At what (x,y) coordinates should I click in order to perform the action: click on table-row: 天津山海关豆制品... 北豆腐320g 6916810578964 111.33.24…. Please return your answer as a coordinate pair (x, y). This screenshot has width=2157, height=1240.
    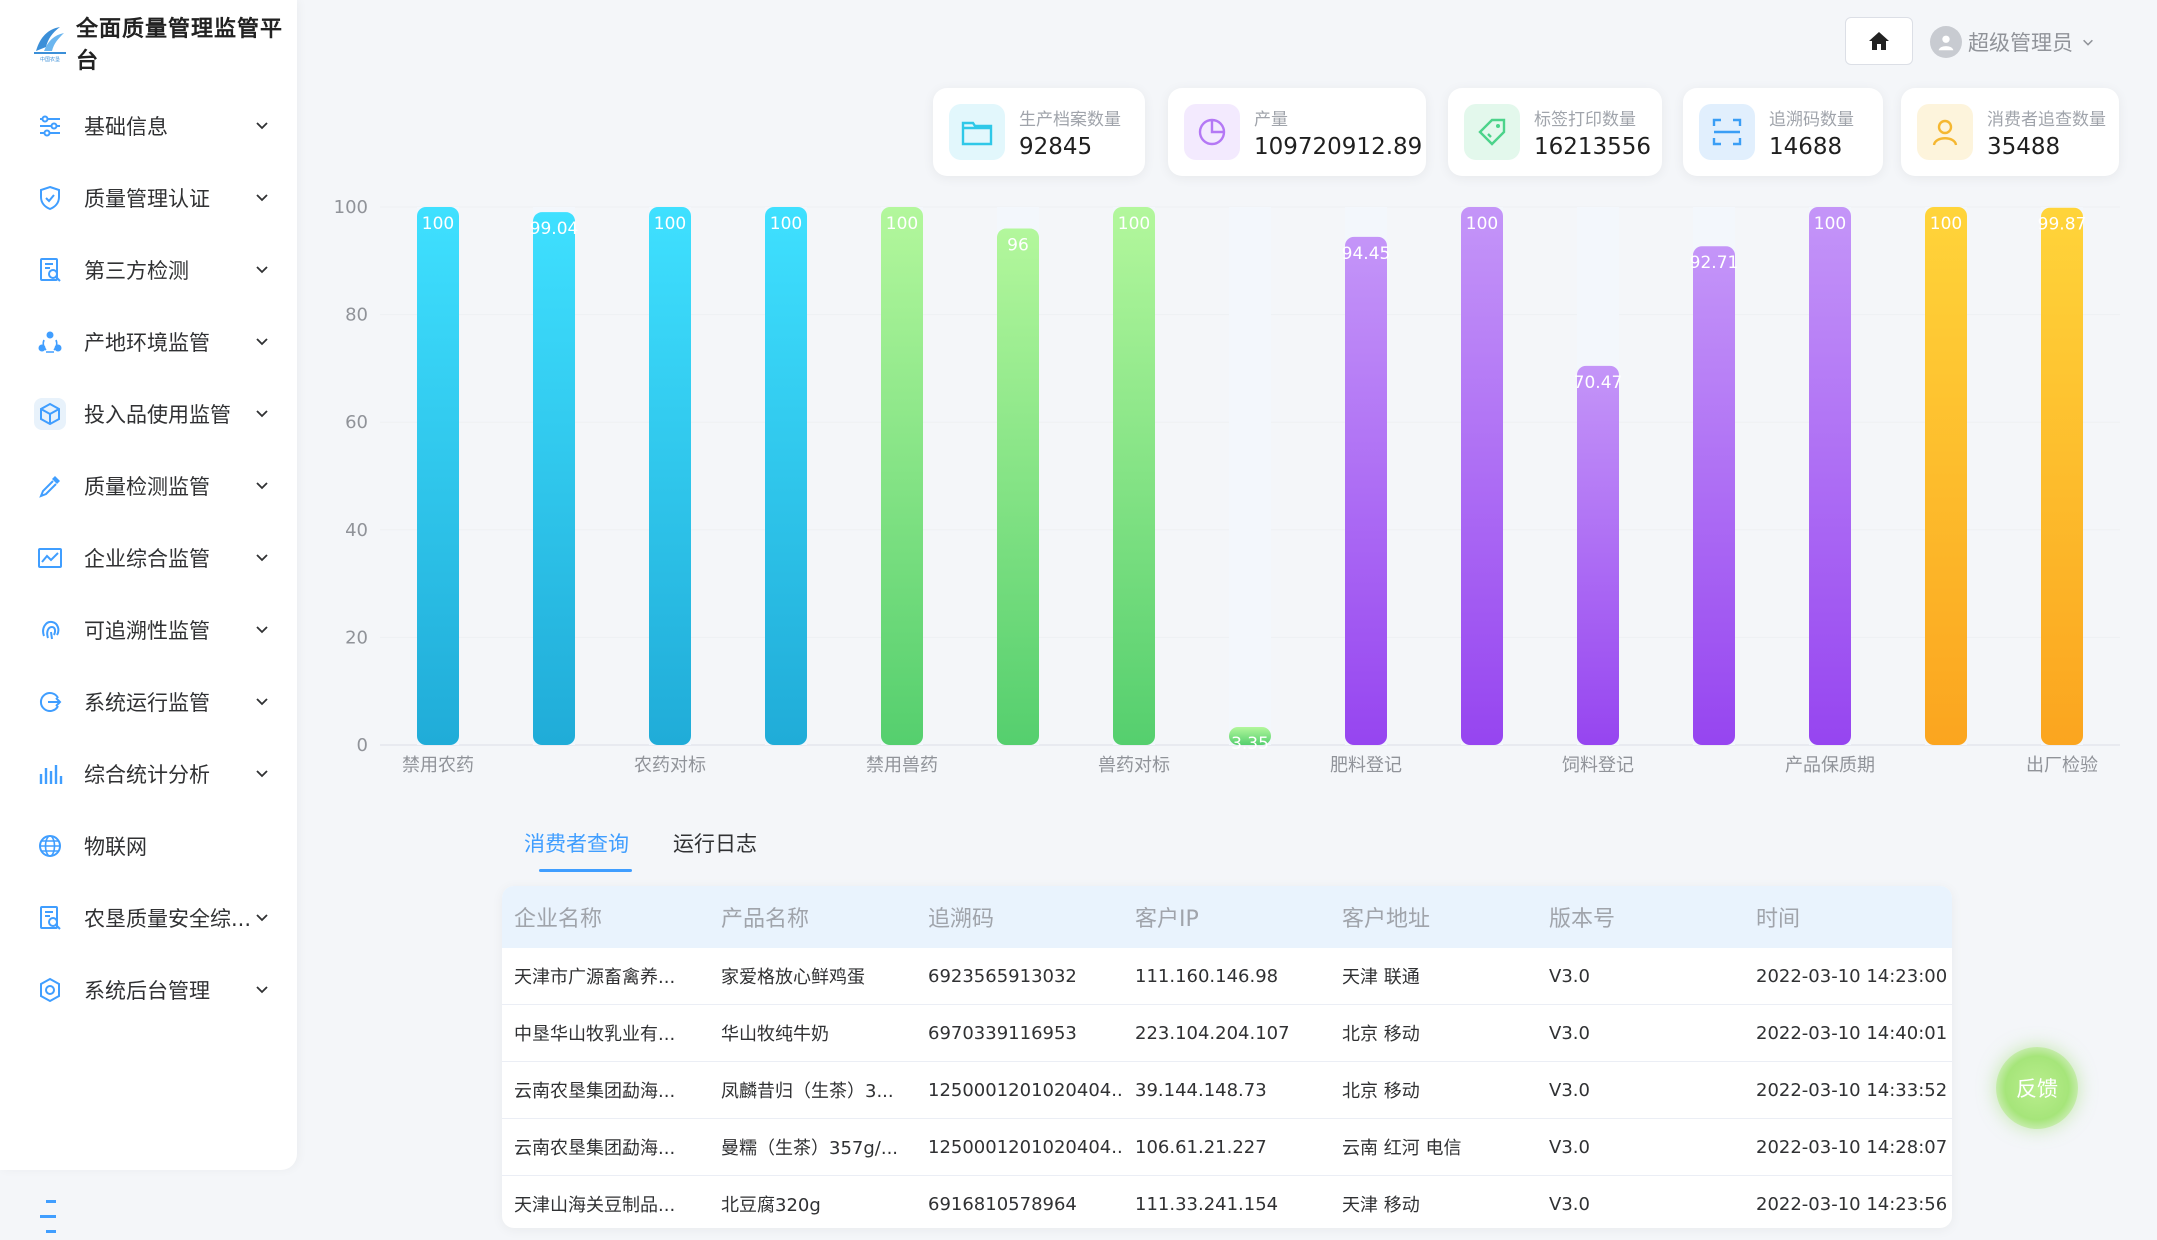
    Looking at the image, I should click on (1227, 1202).